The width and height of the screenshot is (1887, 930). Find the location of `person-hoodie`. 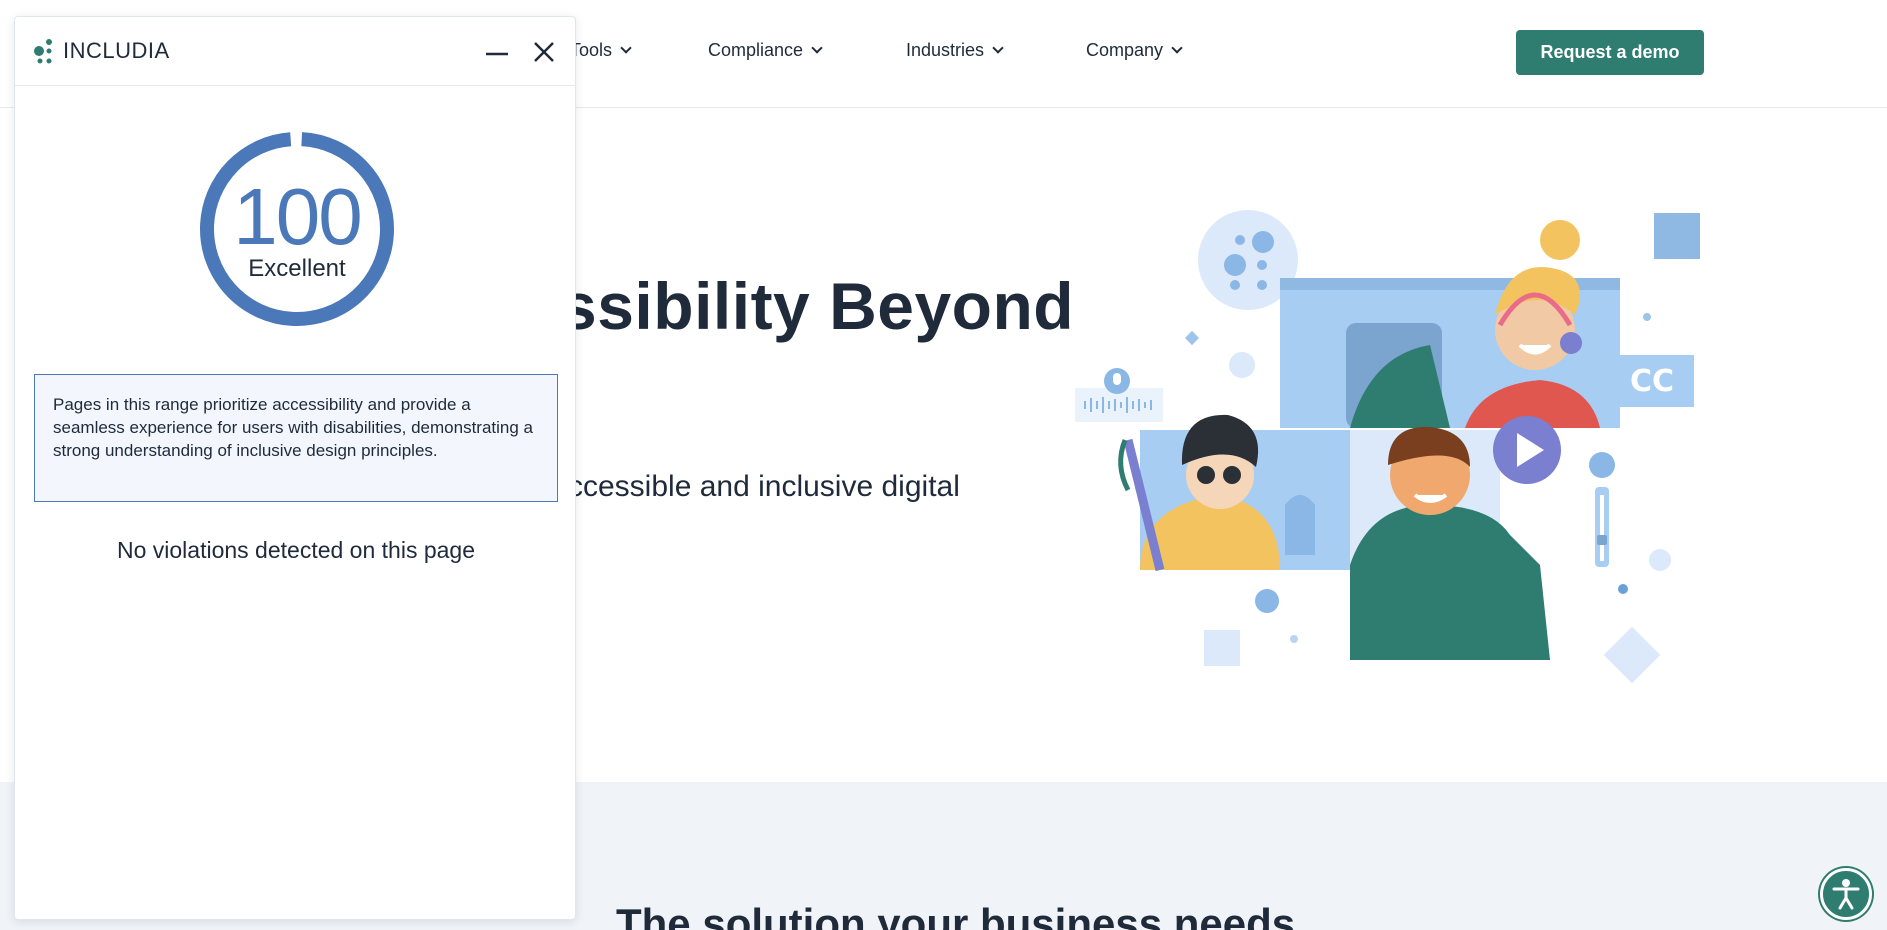

person-hoodie is located at coordinates (1450, 582).